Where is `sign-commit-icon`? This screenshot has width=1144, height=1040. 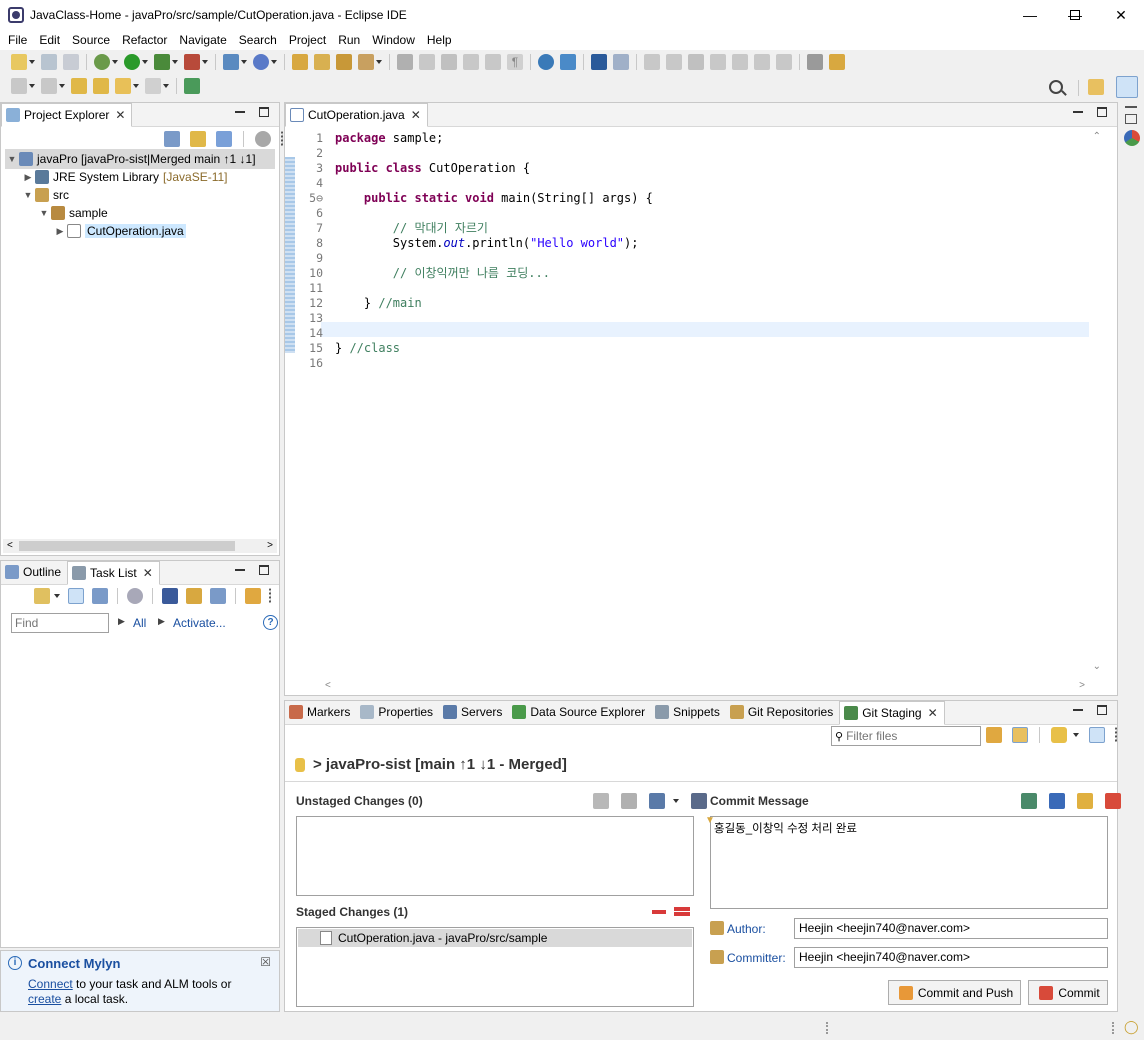
sign-commit-icon is located at coordinates (1085, 801).